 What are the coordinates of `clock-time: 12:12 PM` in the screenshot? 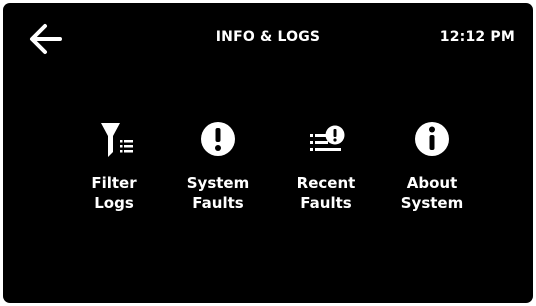 It's located at (477, 37).